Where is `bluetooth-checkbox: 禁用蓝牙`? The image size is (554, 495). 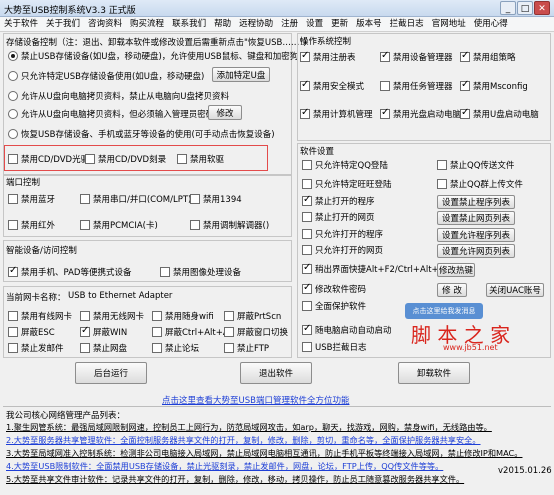 bluetooth-checkbox: 禁用蓝牙 is located at coordinates (31, 199).